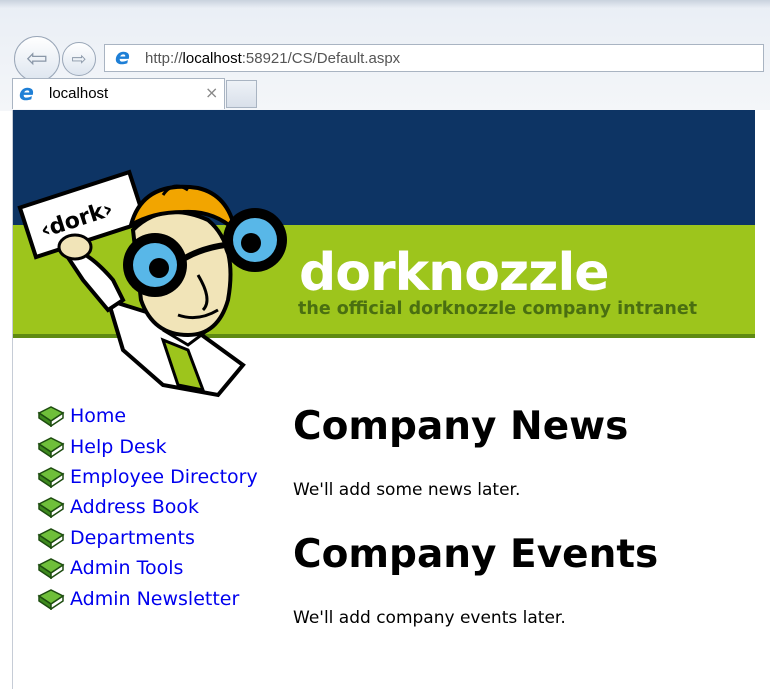  Describe the element at coordinates (118, 447) in the screenshot. I see `menu-link-help-desk: Help Desk` at that location.